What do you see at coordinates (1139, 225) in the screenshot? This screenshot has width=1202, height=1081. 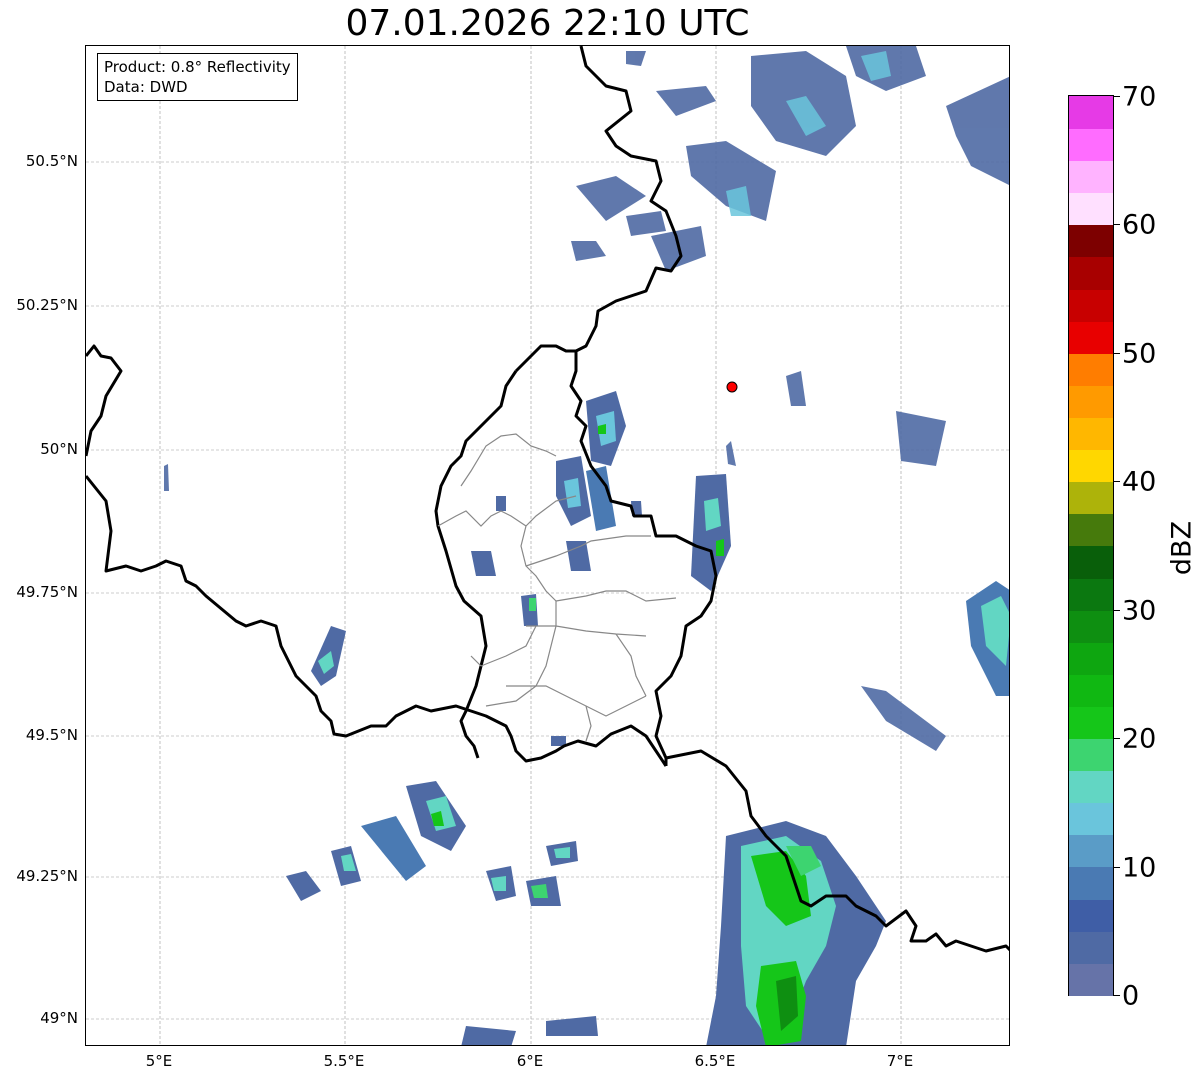 I see `cbar-tick-60: 60` at bounding box center [1139, 225].